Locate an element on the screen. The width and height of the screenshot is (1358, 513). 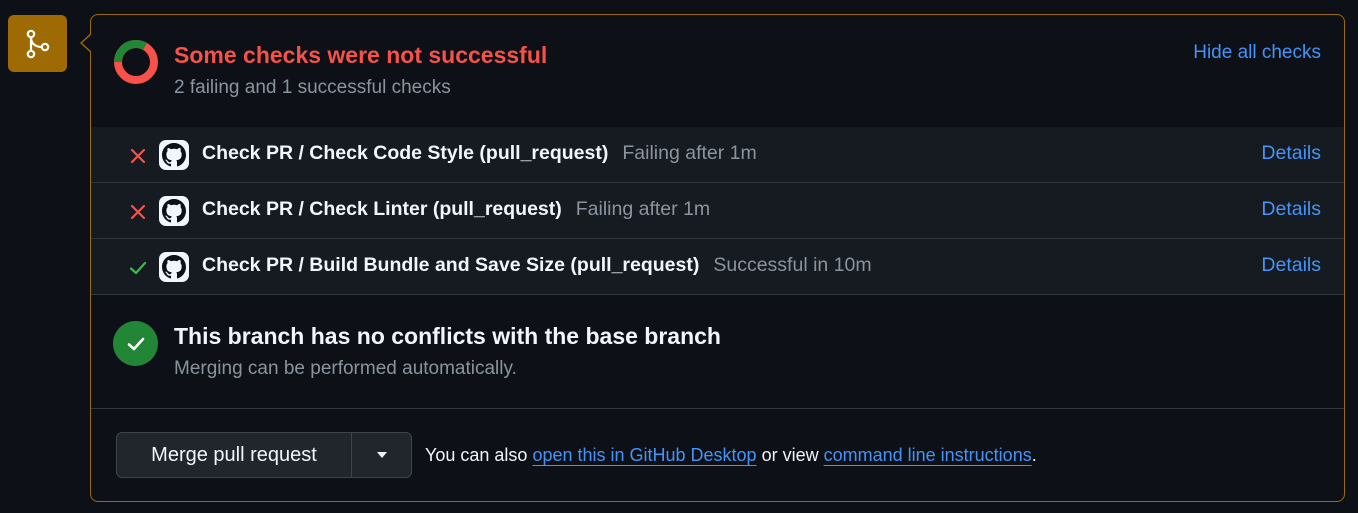
checks-title: Some checks were not successful is located at coordinates (361, 55).